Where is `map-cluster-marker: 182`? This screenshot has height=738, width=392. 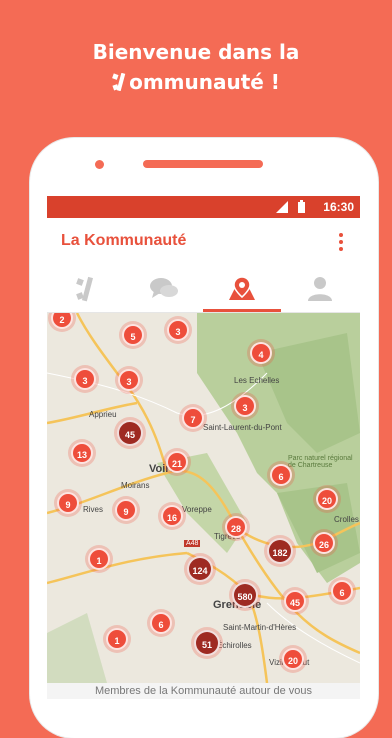
map-cluster-marker: 182 is located at coordinates (280, 551).